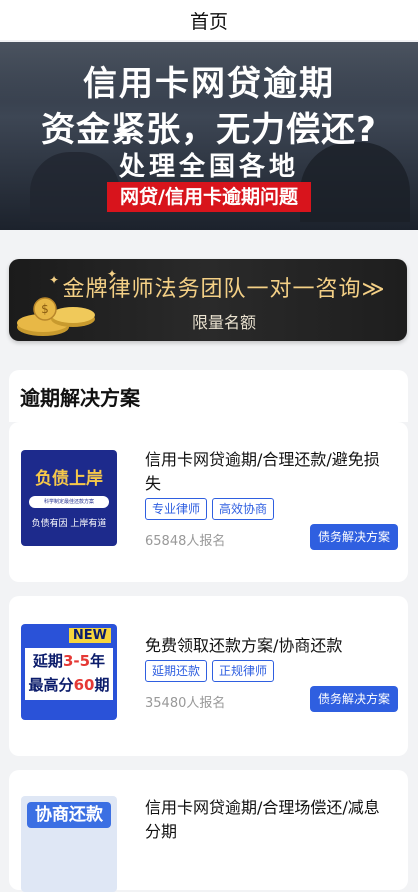 This screenshot has height=892, width=418. What do you see at coordinates (185, 541) in the screenshot?
I see `signup-count: 65848人报名` at bounding box center [185, 541].